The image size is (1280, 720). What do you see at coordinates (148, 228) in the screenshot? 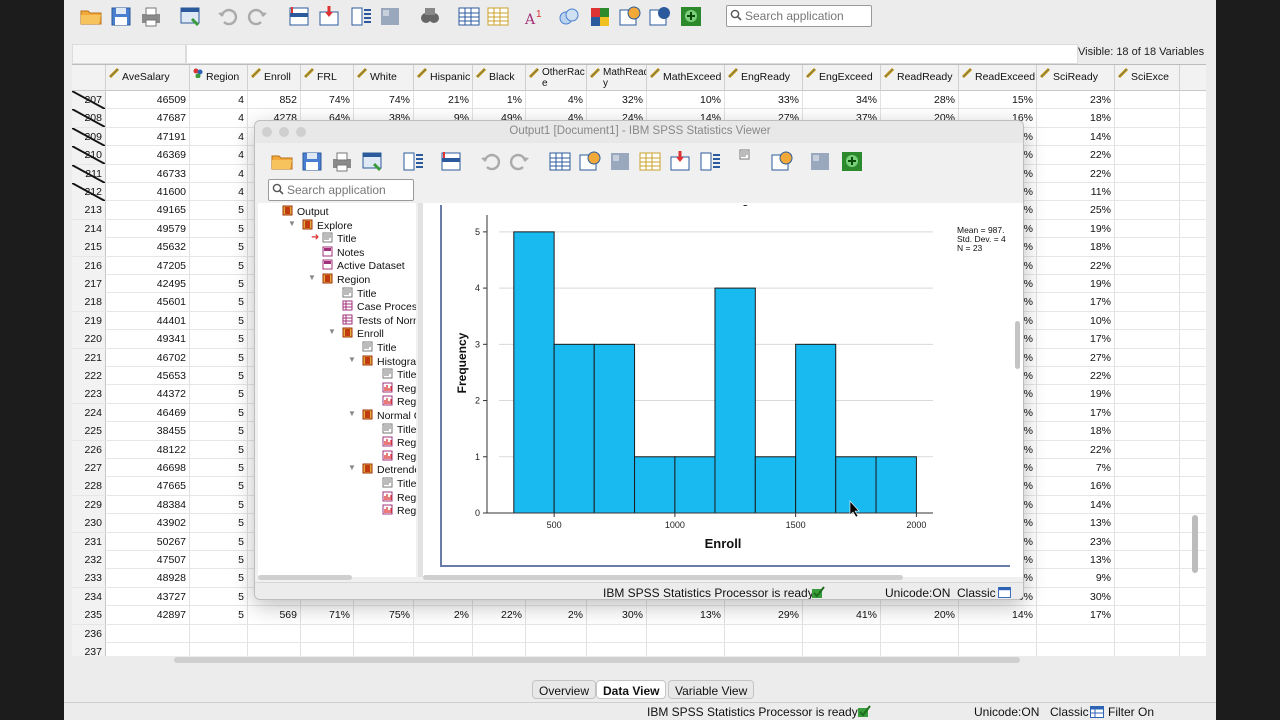
I see `data-cell: 49579` at bounding box center [148, 228].